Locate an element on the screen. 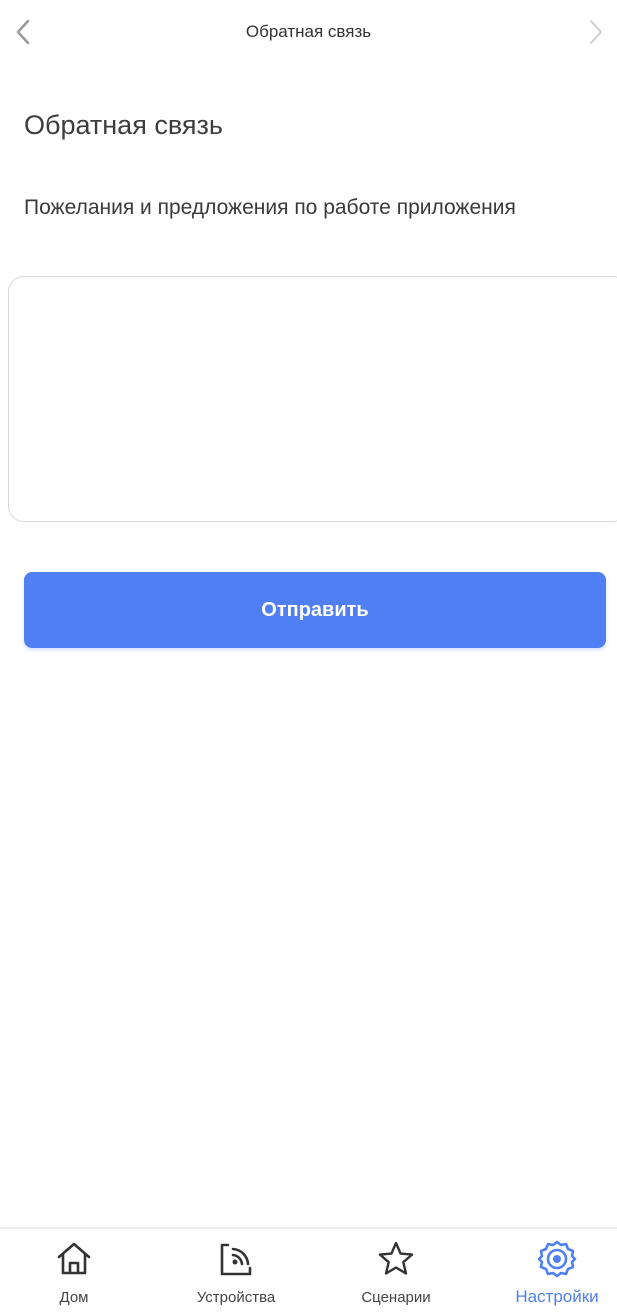 Image resolution: width=617 pixels, height=1315 pixels. page-title: Обратная связь is located at coordinates (123, 125).